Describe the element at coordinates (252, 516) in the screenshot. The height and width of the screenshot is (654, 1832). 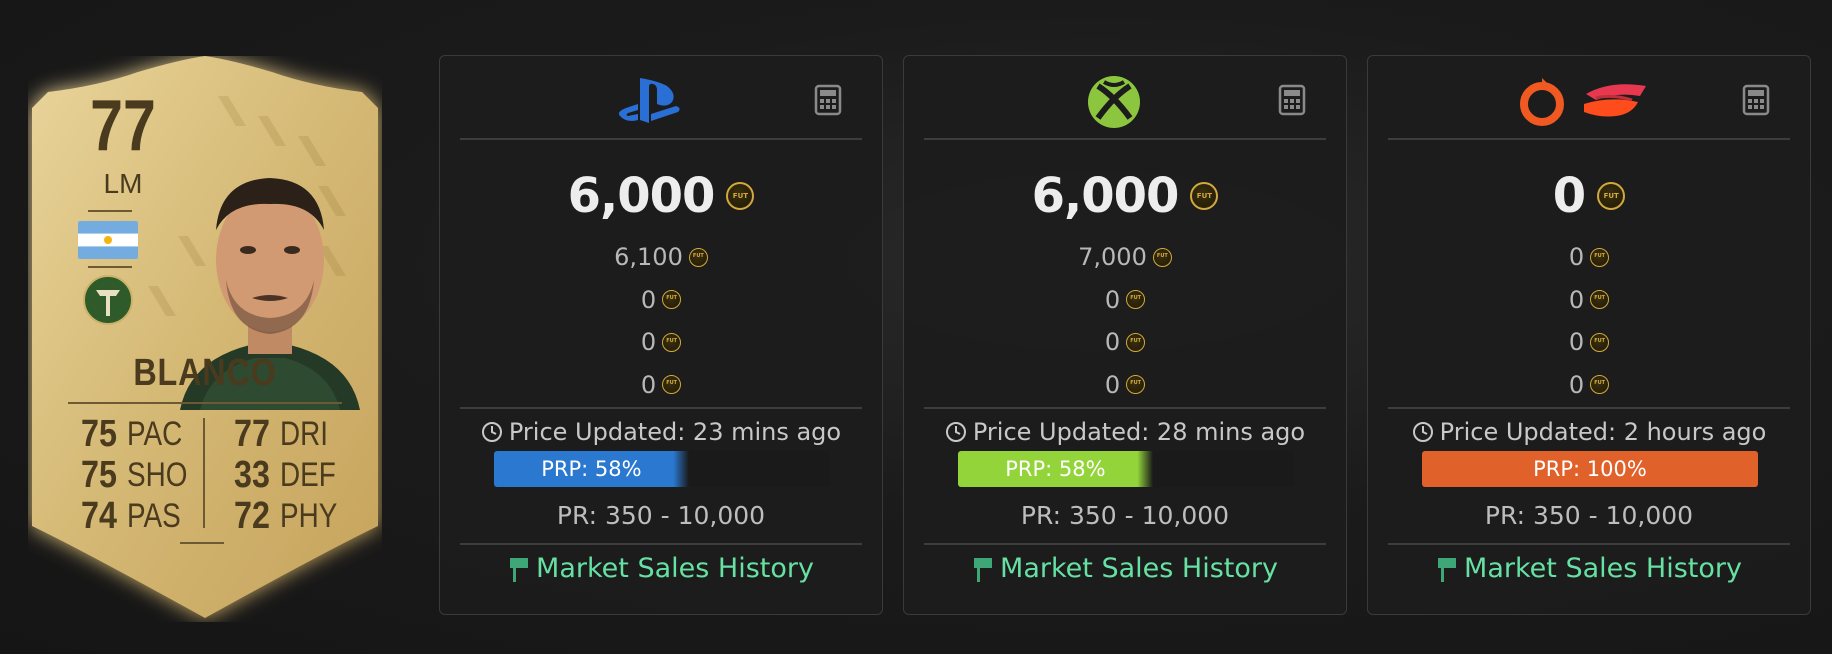
I see `stat-value: 72` at that location.